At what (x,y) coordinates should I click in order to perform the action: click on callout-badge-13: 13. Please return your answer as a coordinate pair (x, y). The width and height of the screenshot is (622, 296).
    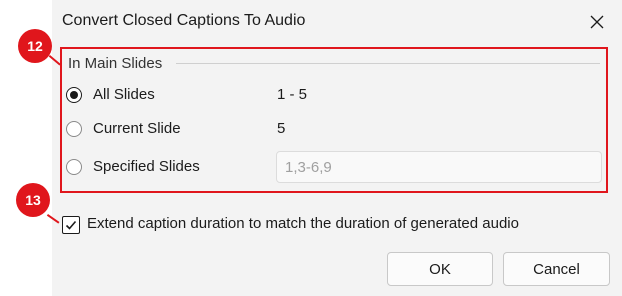
    Looking at the image, I should click on (33, 200).